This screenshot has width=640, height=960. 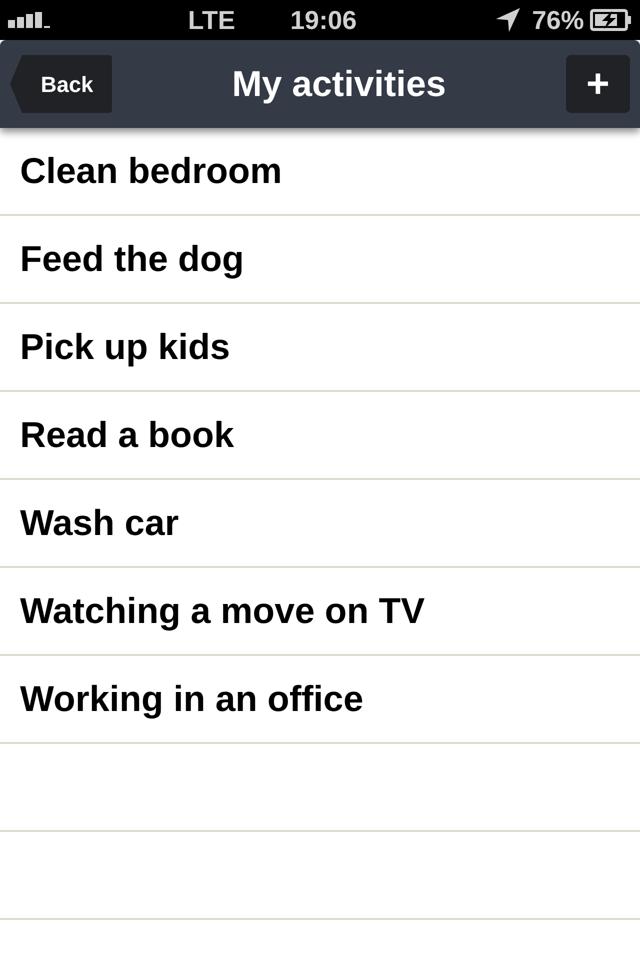 I want to click on battery-percent: 76%, so click(x=558, y=20).